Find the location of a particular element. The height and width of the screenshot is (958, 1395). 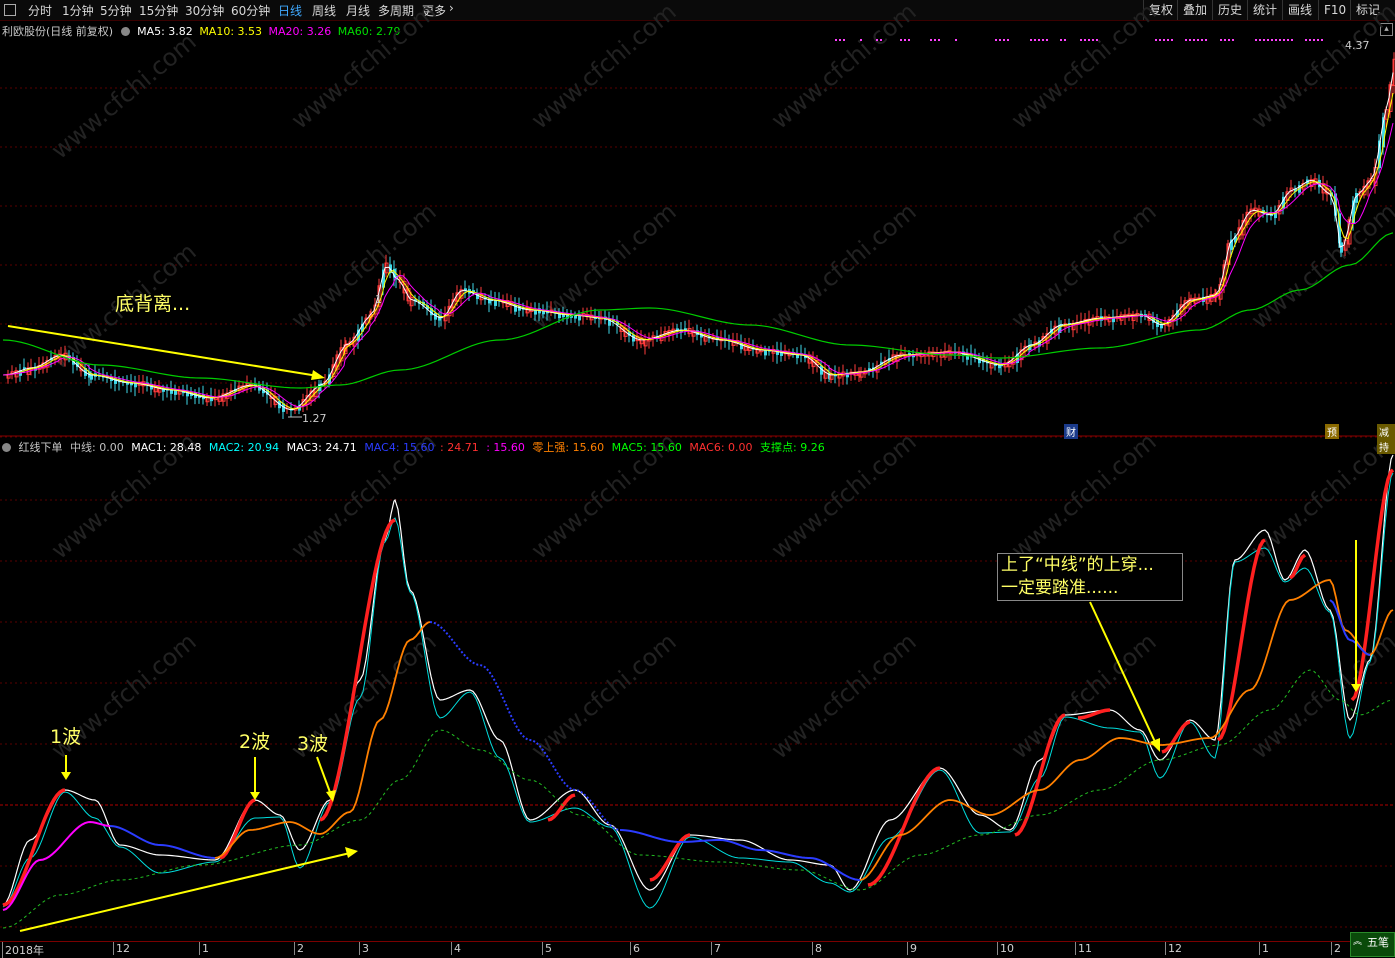

high-price-label: 4.37 is located at coordinates (1357, 45).